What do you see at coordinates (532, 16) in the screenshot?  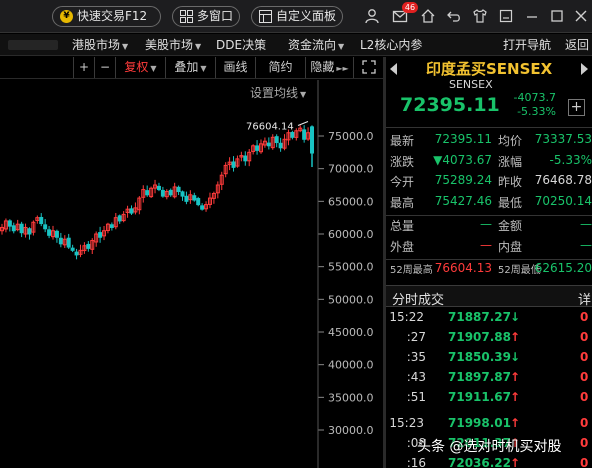 I see `minimize-icon` at bounding box center [532, 16].